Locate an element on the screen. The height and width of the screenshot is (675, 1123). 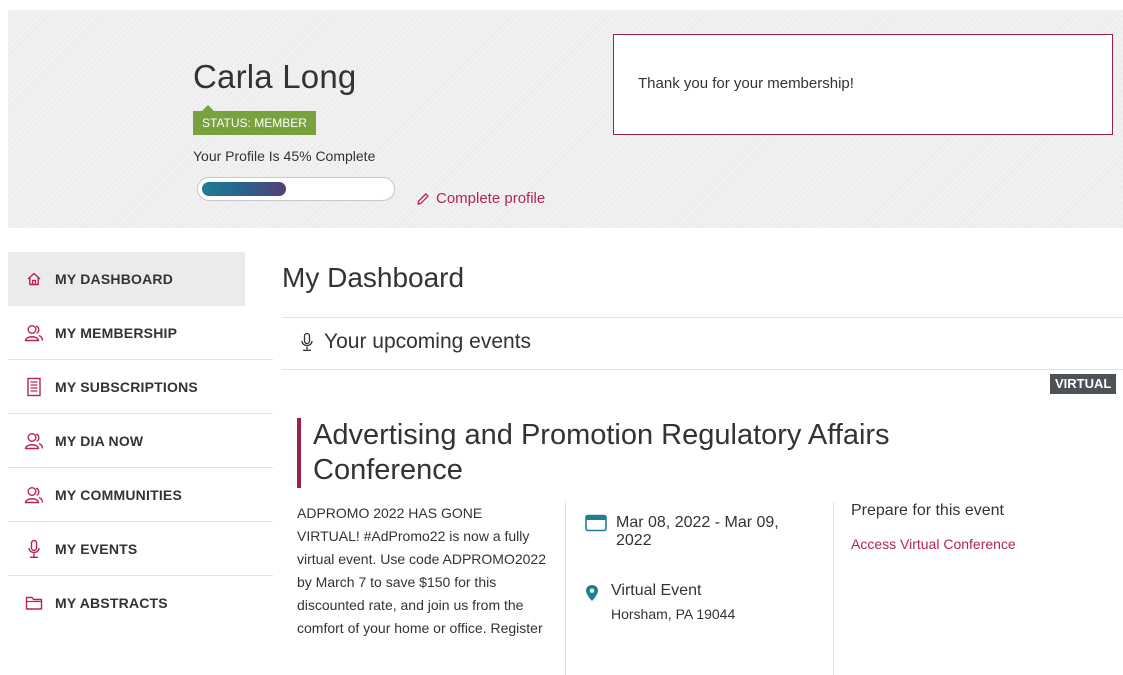
complete-profile-label: Complete profile is located at coordinates (491, 198).